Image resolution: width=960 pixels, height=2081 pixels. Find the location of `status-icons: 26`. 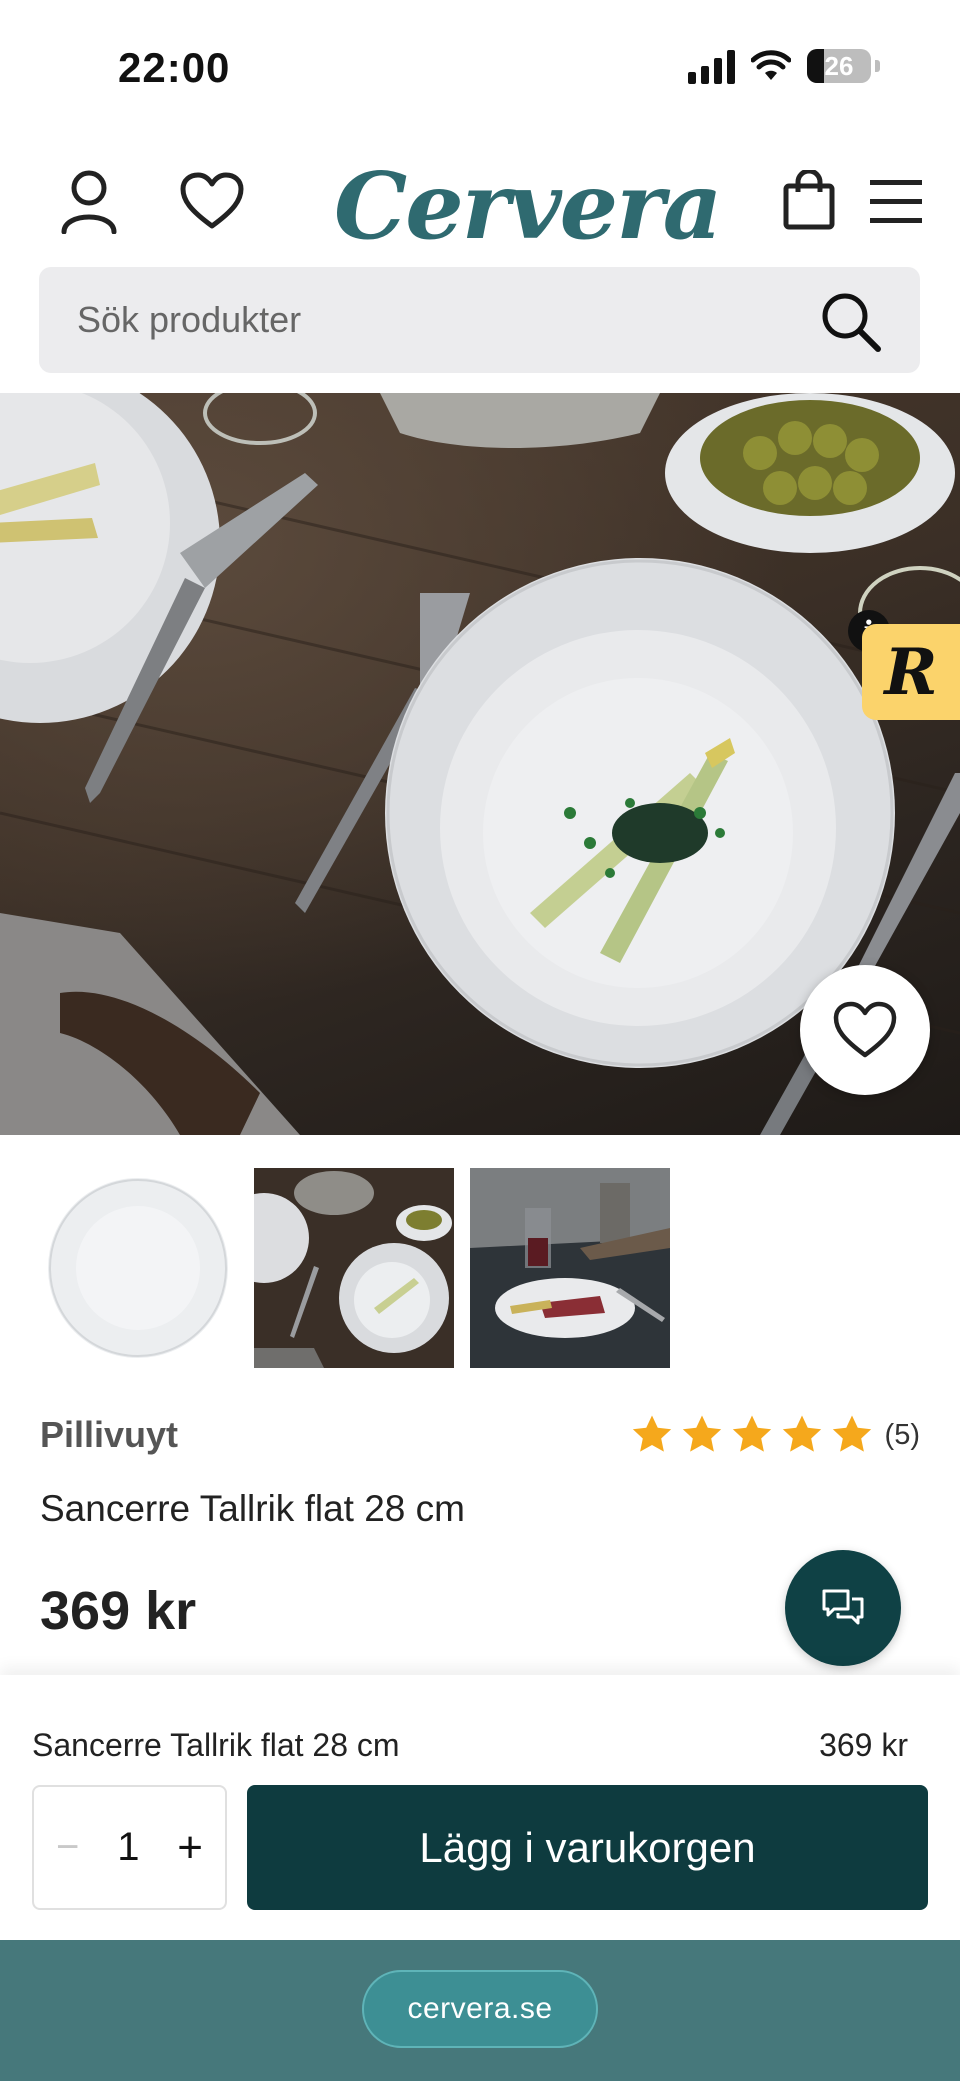

status-icons: 26 is located at coordinates (784, 66).